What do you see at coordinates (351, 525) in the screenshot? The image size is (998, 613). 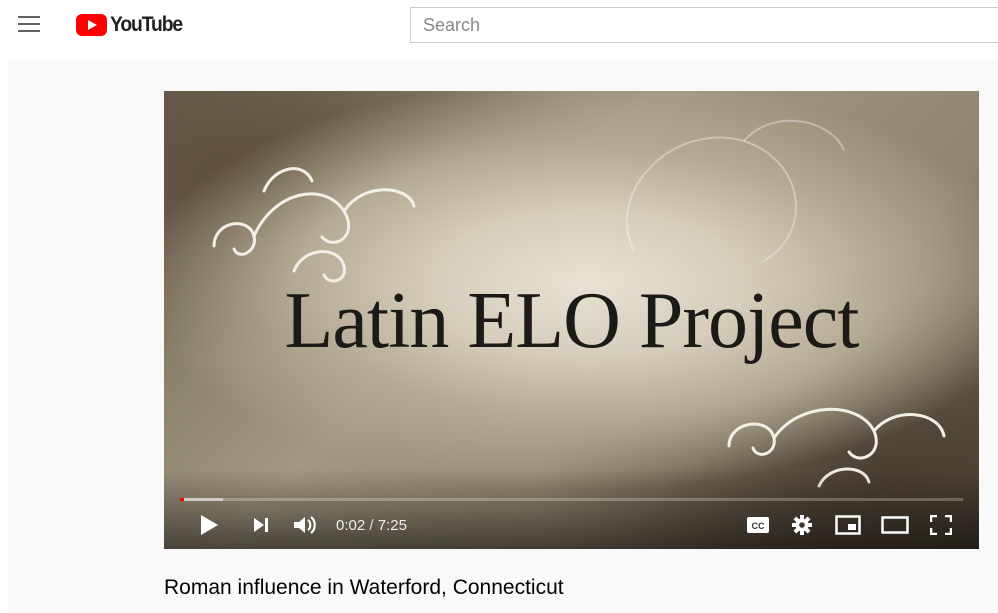 I see `time-current: 0:02` at bounding box center [351, 525].